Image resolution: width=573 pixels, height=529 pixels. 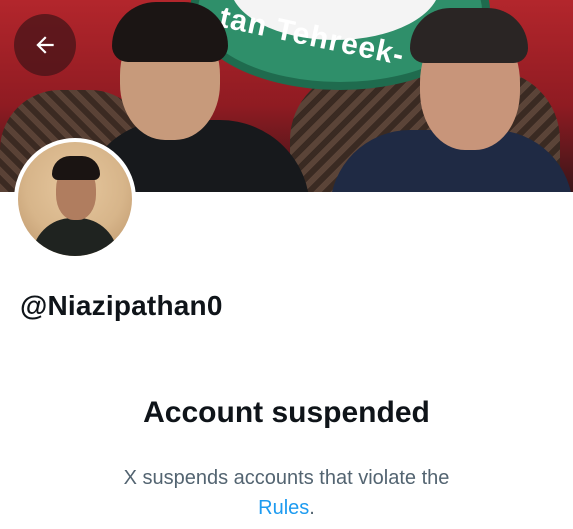 I want to click on suspension-message-text: X suspends accounts that violate the, so click(x=286, y=478).